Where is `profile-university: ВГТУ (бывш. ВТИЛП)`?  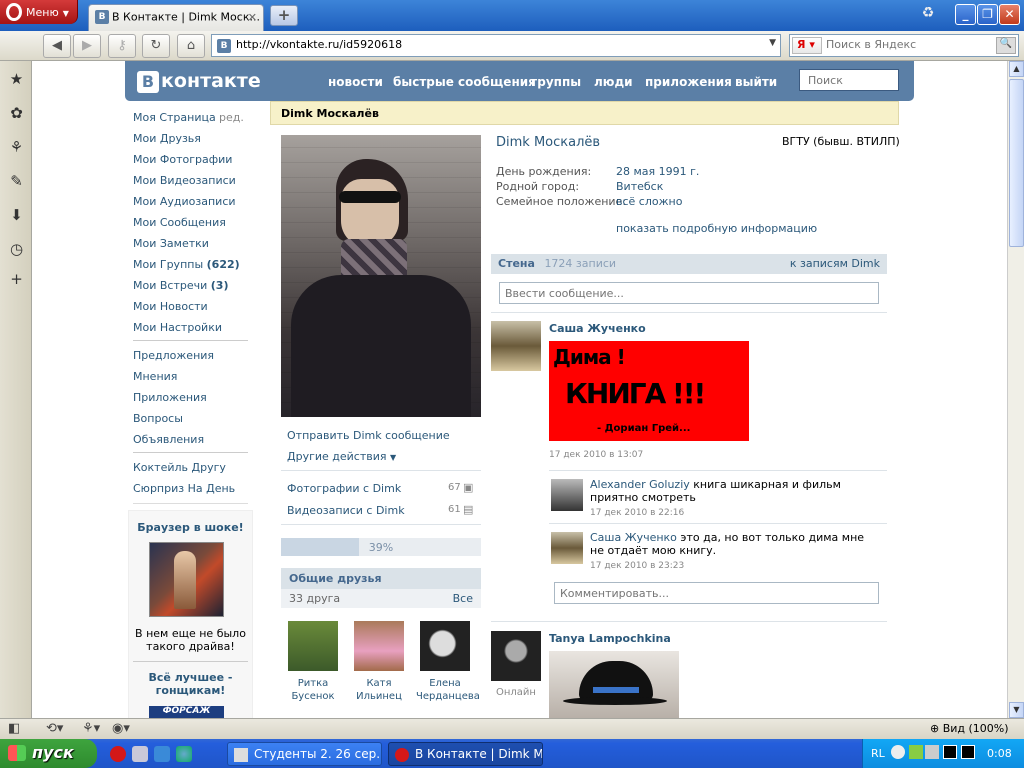 profile-university: ВГТУ (бывш. ВТИЛП) is located at coordinates (841, 141).